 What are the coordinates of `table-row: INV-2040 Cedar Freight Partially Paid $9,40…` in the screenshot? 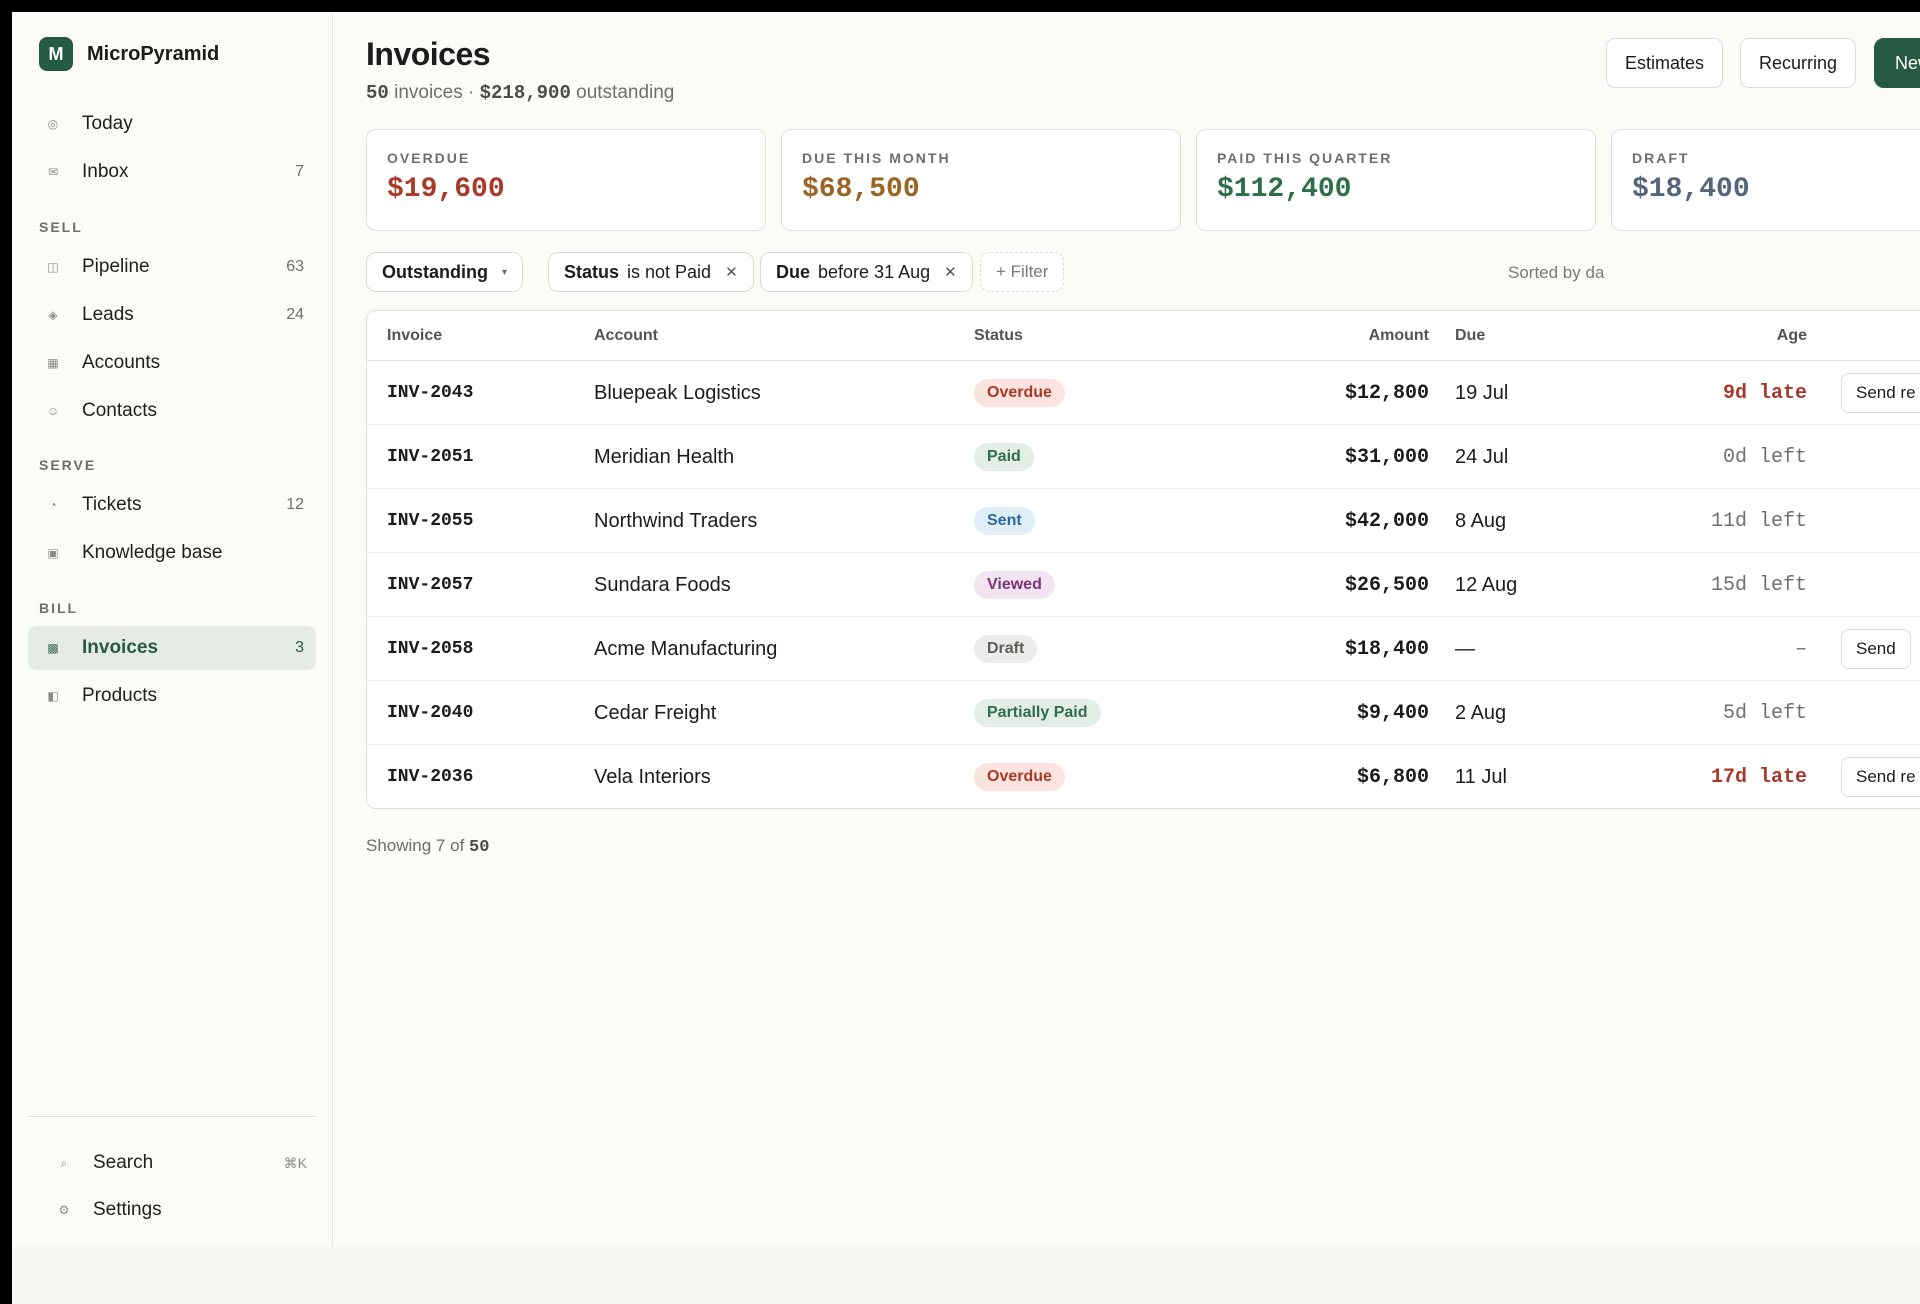 It's located at (1143, 713).